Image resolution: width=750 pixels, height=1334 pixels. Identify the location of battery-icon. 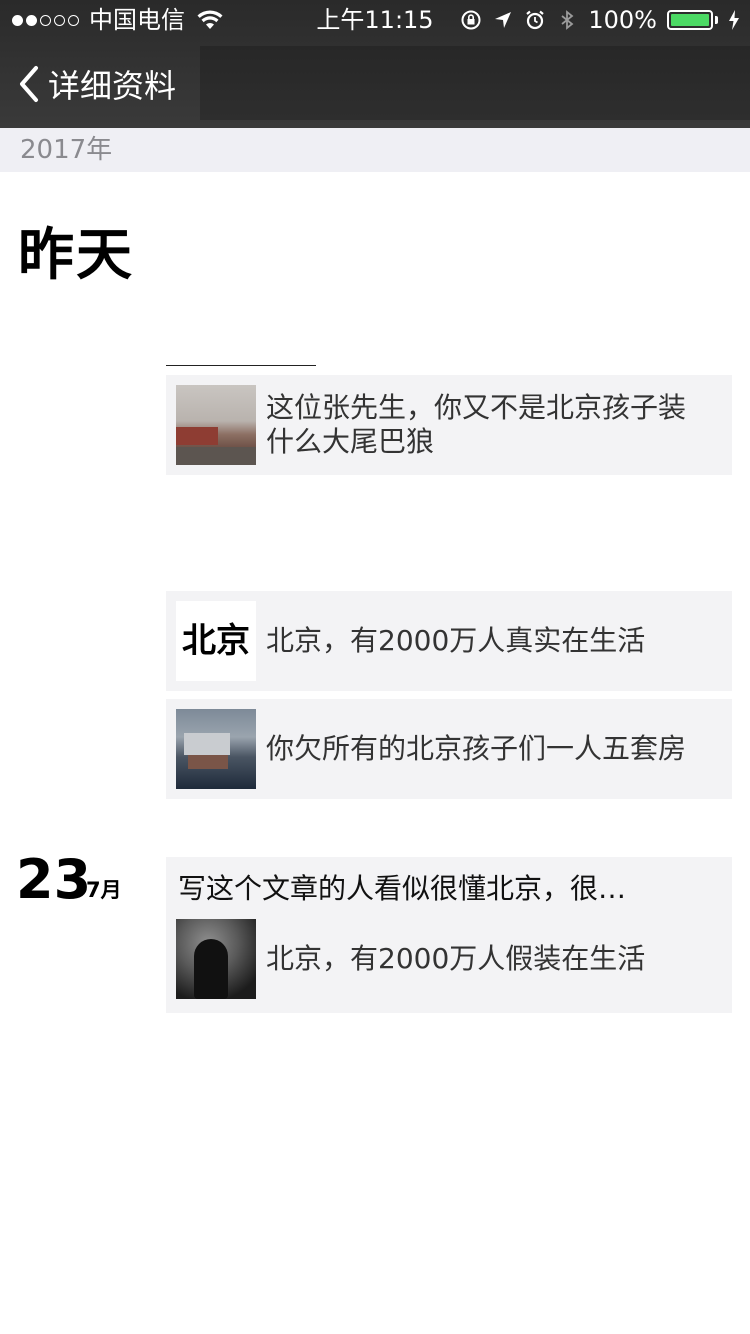
(690, 20).